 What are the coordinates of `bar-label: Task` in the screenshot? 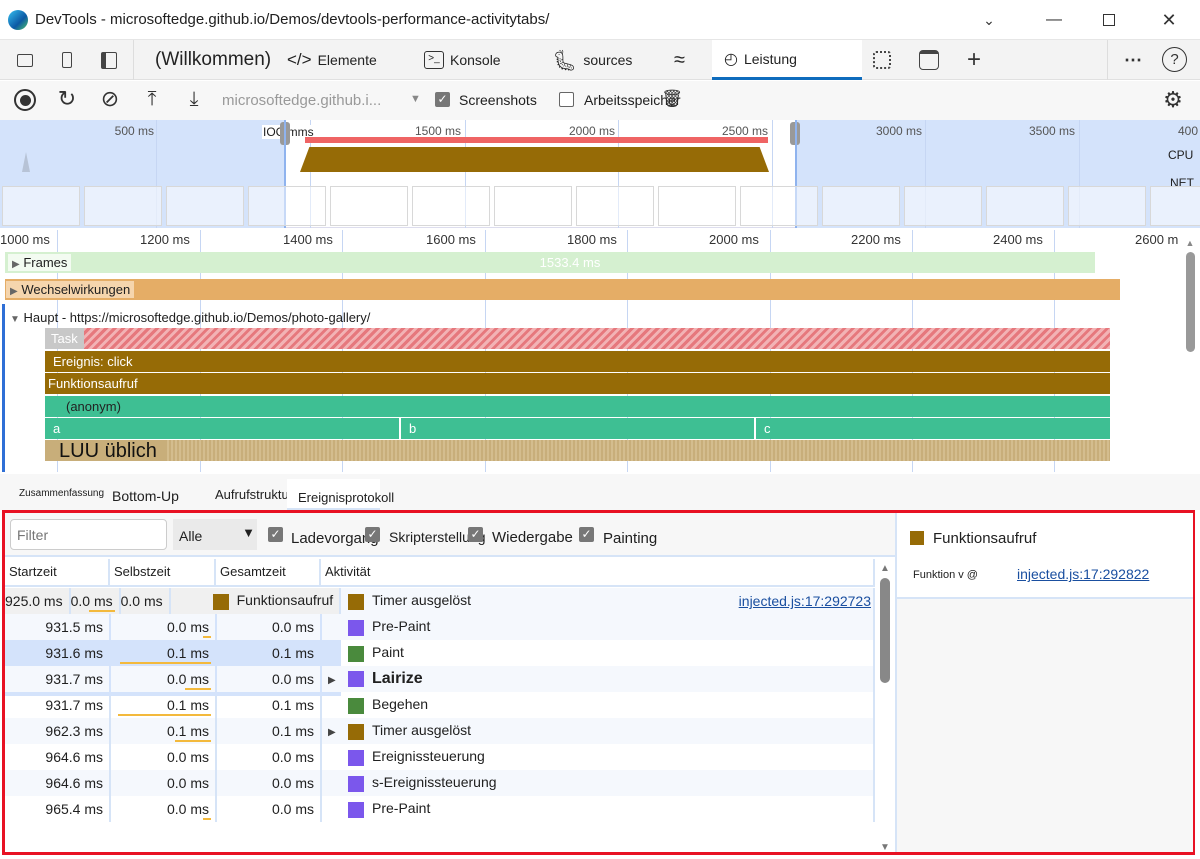 It's located at (64, 338).